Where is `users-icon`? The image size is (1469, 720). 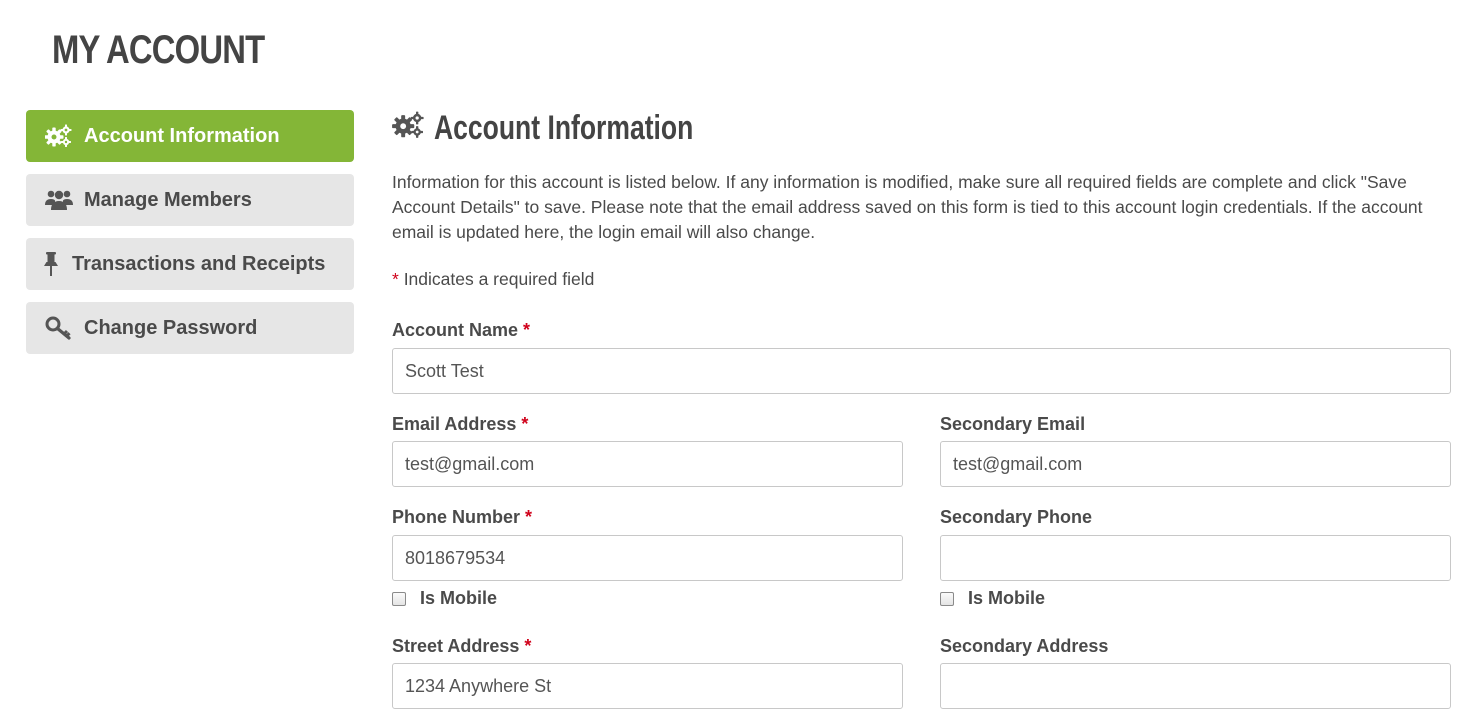 users-icon is located at coordinates (59, 200).